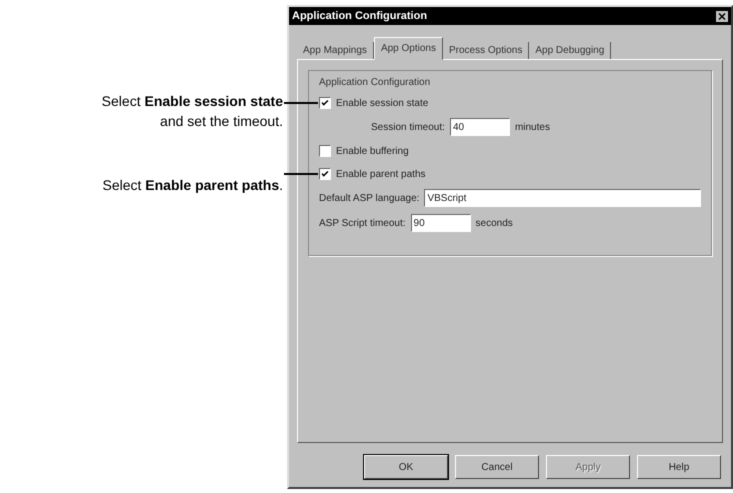 This screenshot has width=733, height=493. I want to click on dialog-button: Cancel, so click(497, 467).